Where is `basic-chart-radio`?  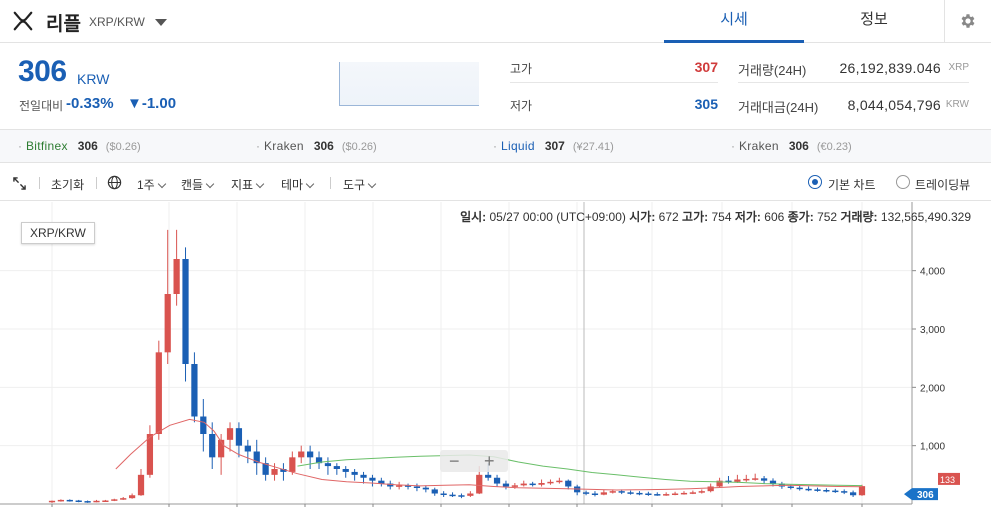 basic-chart-radio is located at coordinates (815, 182).